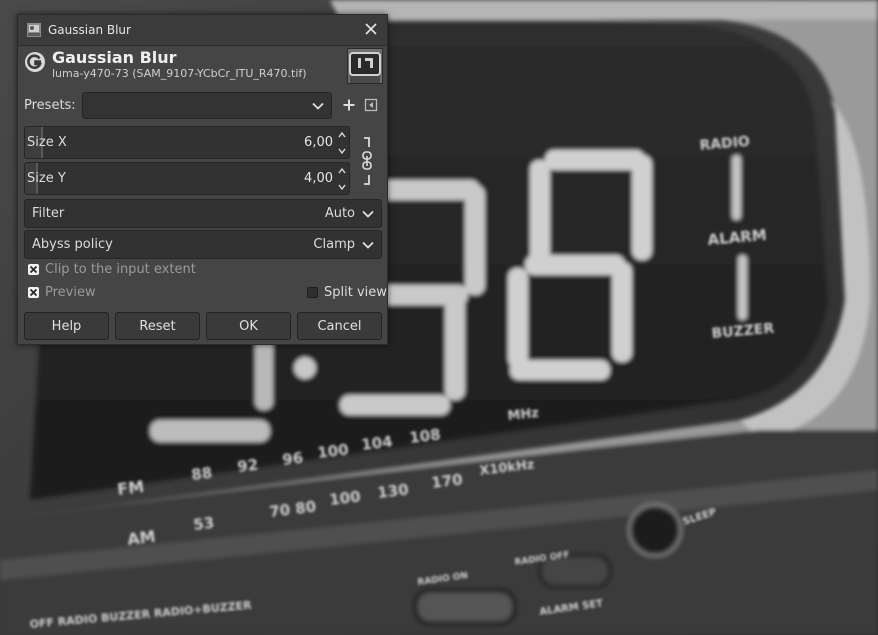 The height and width of the screenshot is (635, 878). I want to click on abyss-policy-value: Clamp, so click(334, 244).